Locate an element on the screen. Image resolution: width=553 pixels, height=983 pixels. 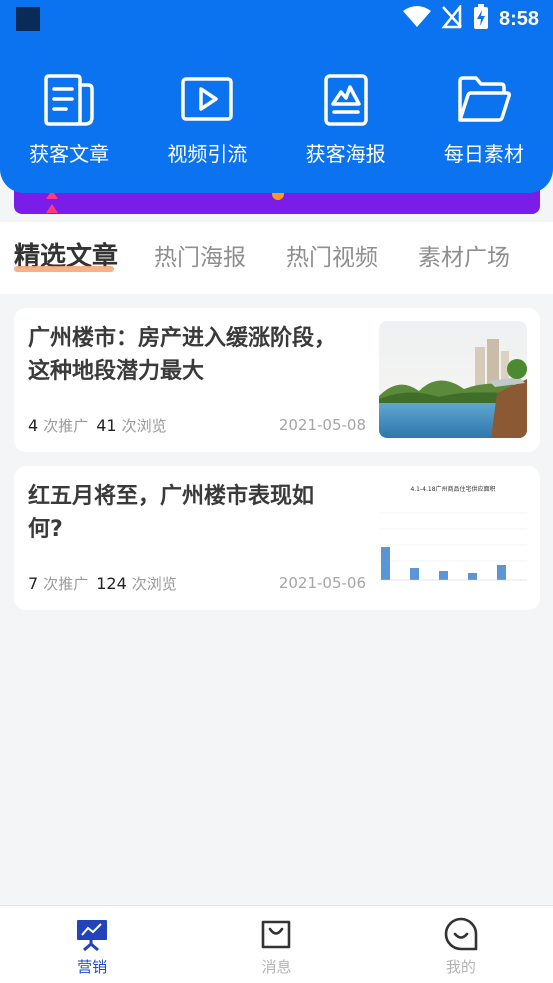
quick-nav-label: 获客文章 is located at coordinates (69, 154).